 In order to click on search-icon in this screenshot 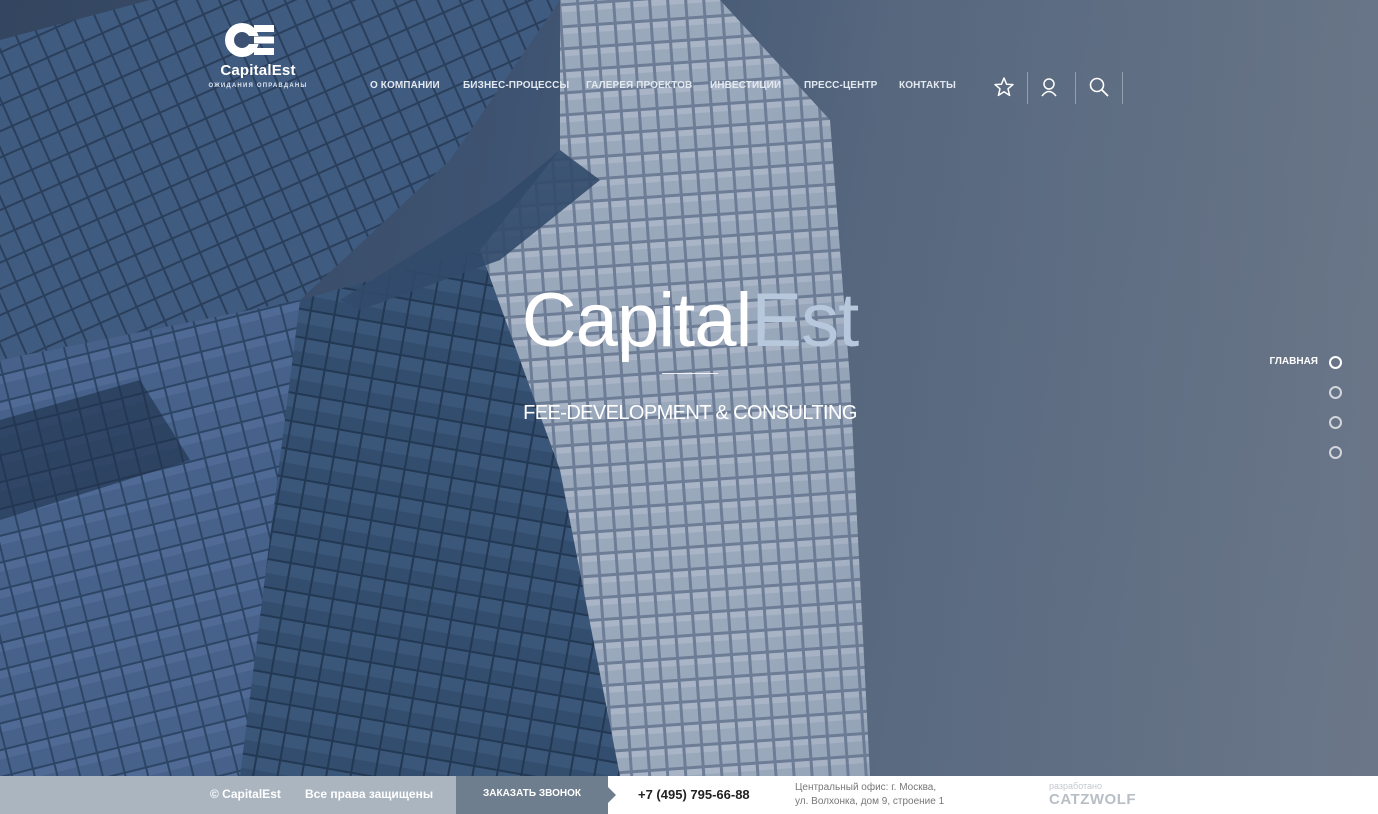, I will do `click(1099, 87)`.